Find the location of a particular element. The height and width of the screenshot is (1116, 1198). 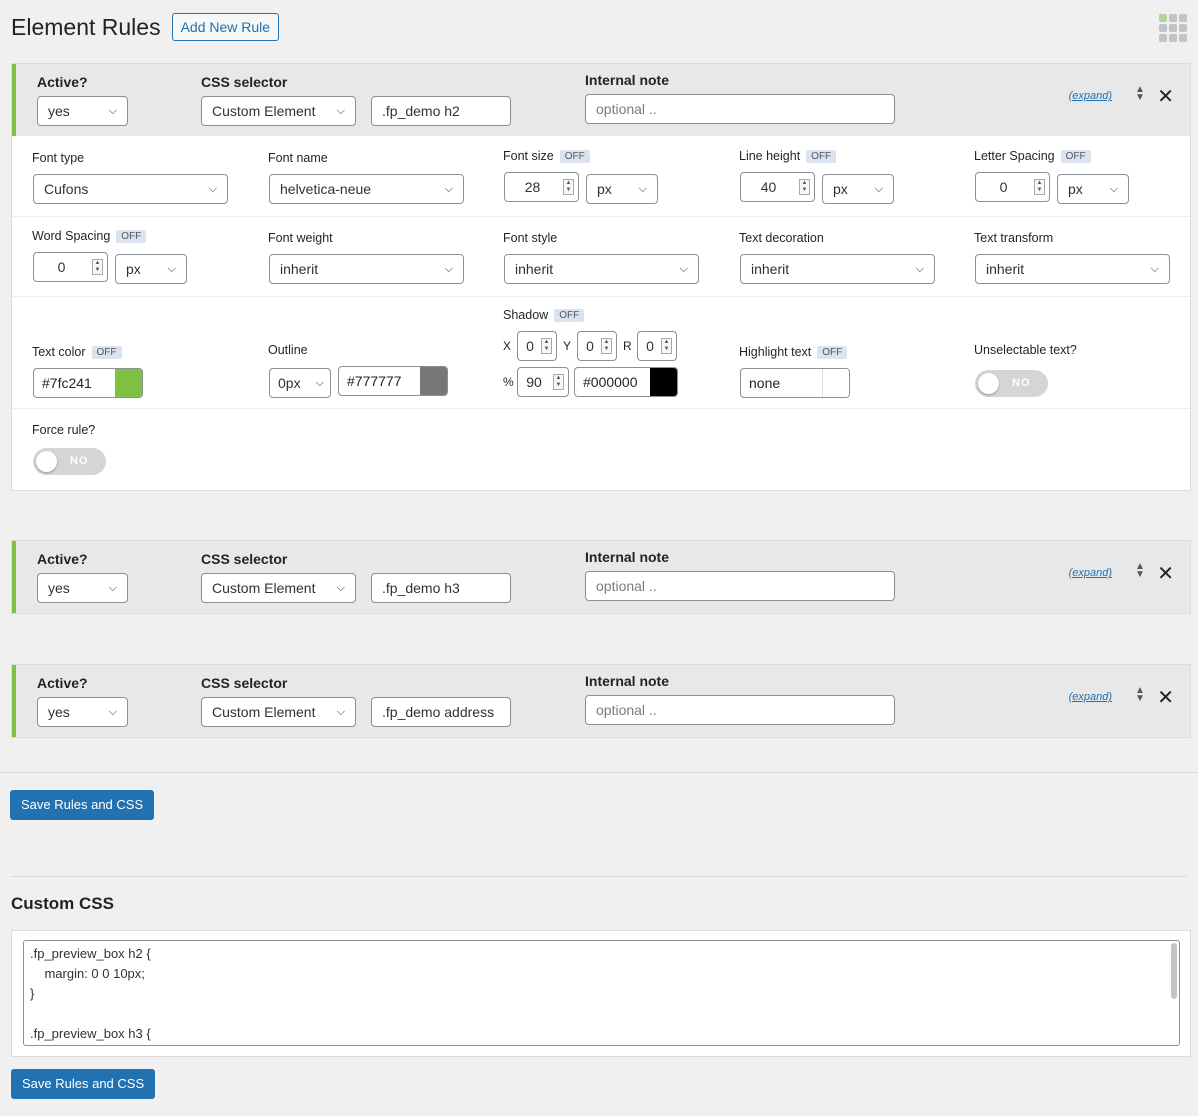

shadow-color-input: #000000 is located at coordinates (626, 382).